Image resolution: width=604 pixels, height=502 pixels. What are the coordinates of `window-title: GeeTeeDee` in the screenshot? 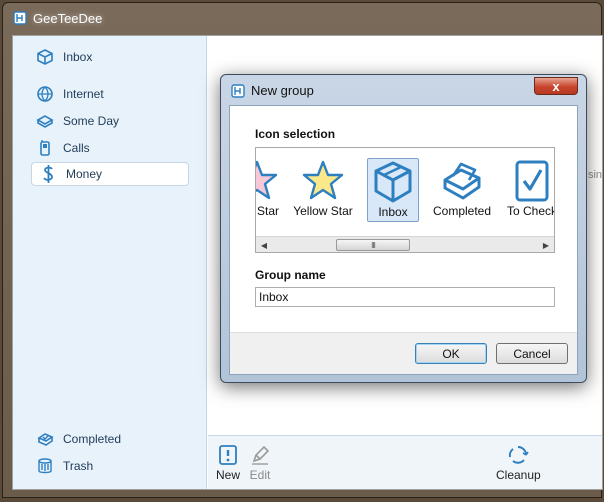 It's located at (68, 18).